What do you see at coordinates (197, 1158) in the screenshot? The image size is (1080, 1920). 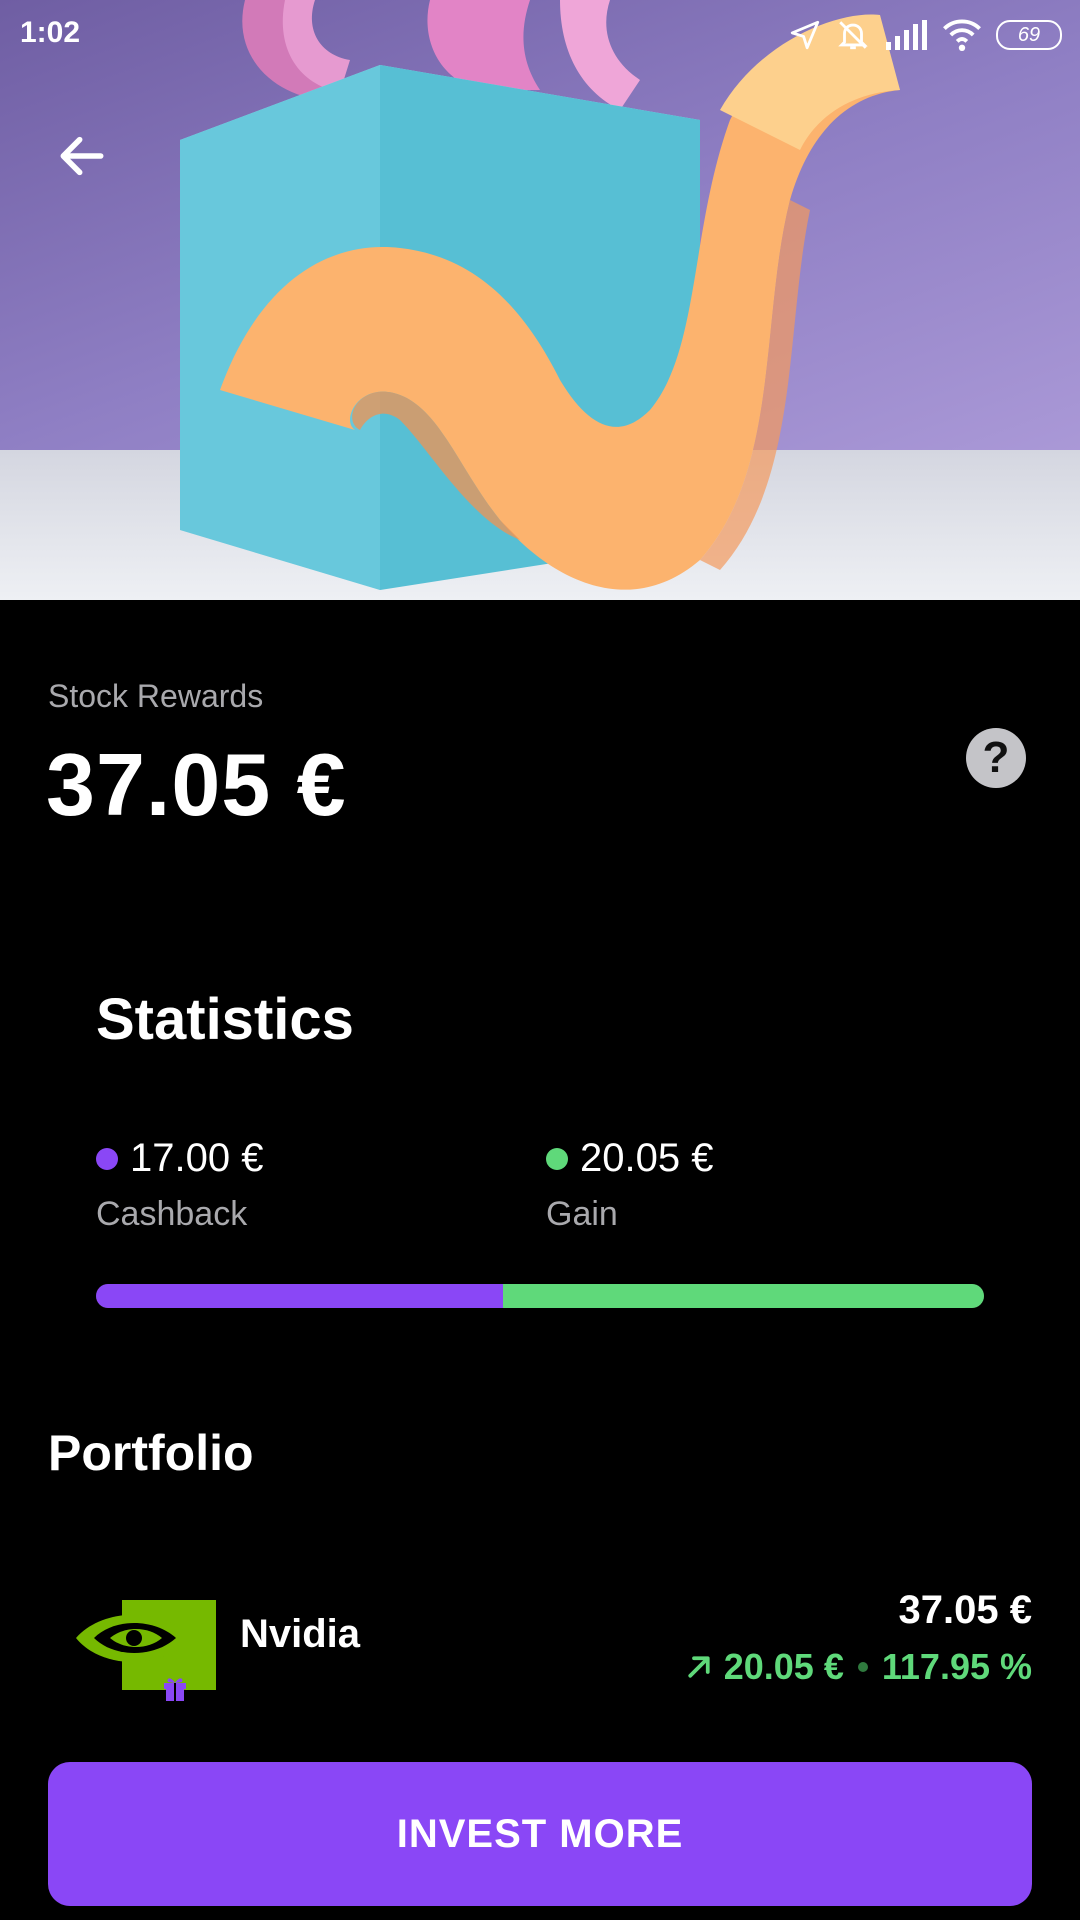 I see `cashback-value: 17.00 €` at bounding box center [197, 1158].